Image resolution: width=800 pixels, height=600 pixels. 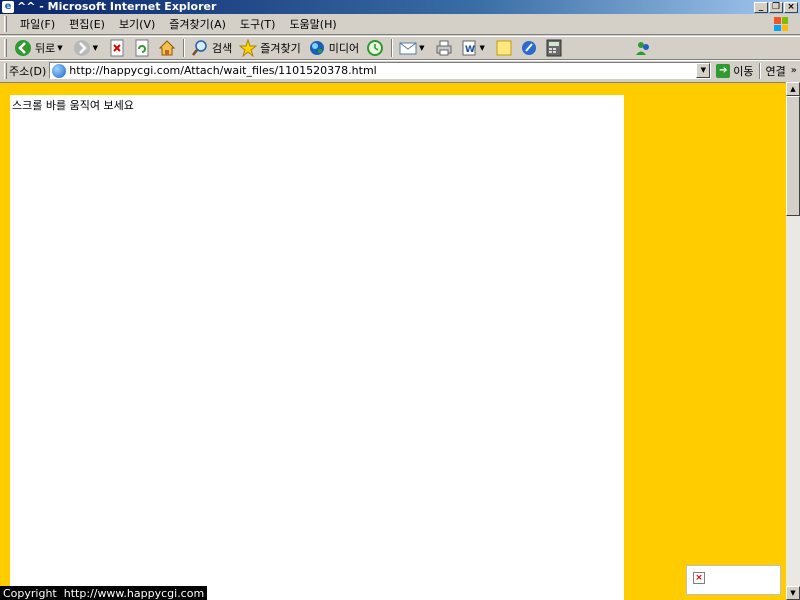 What do you see at coordinates (312, 24) in the screenshot?
I see `menu-help: 도움말(H)` at bounding box center [312, 24].